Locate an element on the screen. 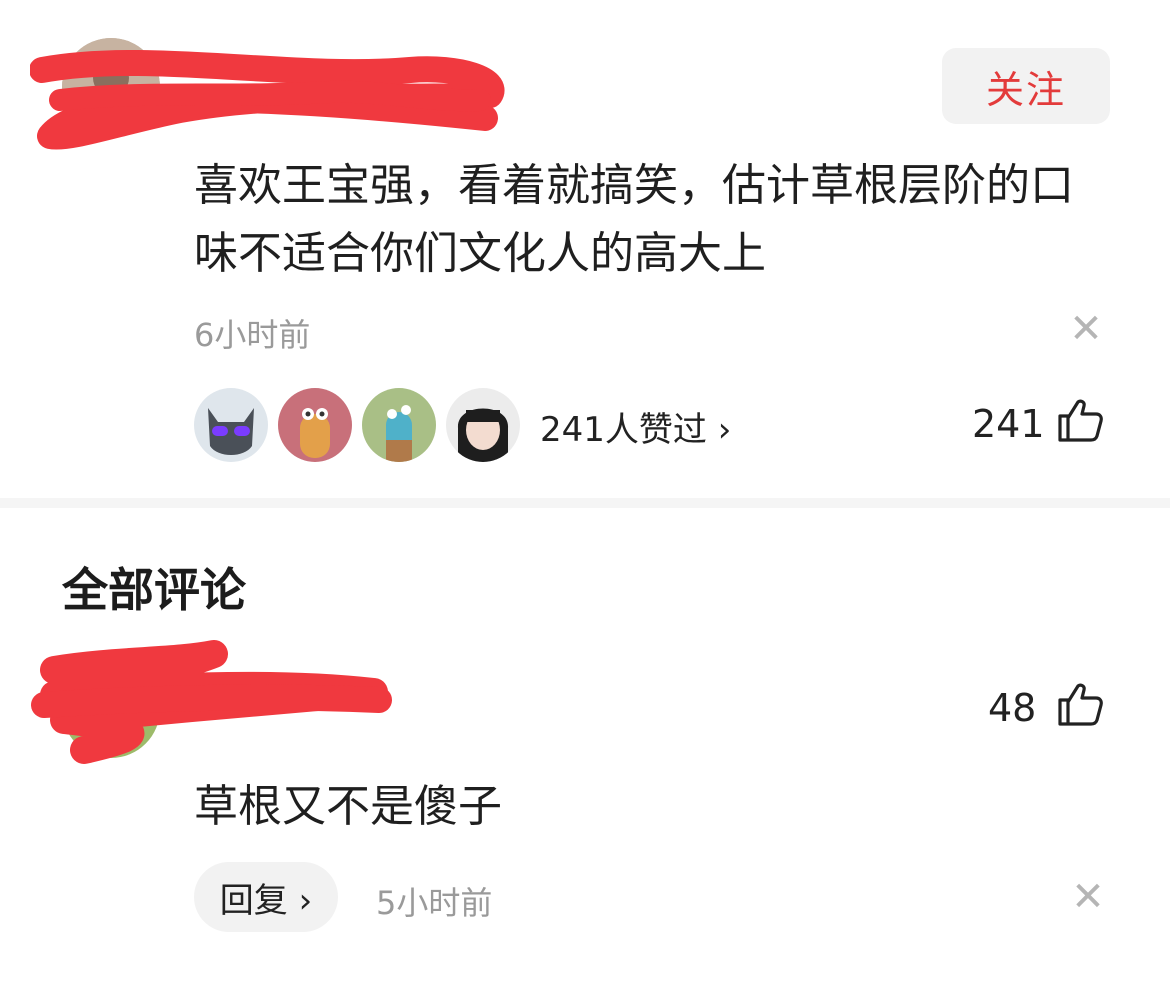 Image resolution: width=1170 pixels, height=983 pixels. liker-avatar-creature is located at coordinates (399, 425).